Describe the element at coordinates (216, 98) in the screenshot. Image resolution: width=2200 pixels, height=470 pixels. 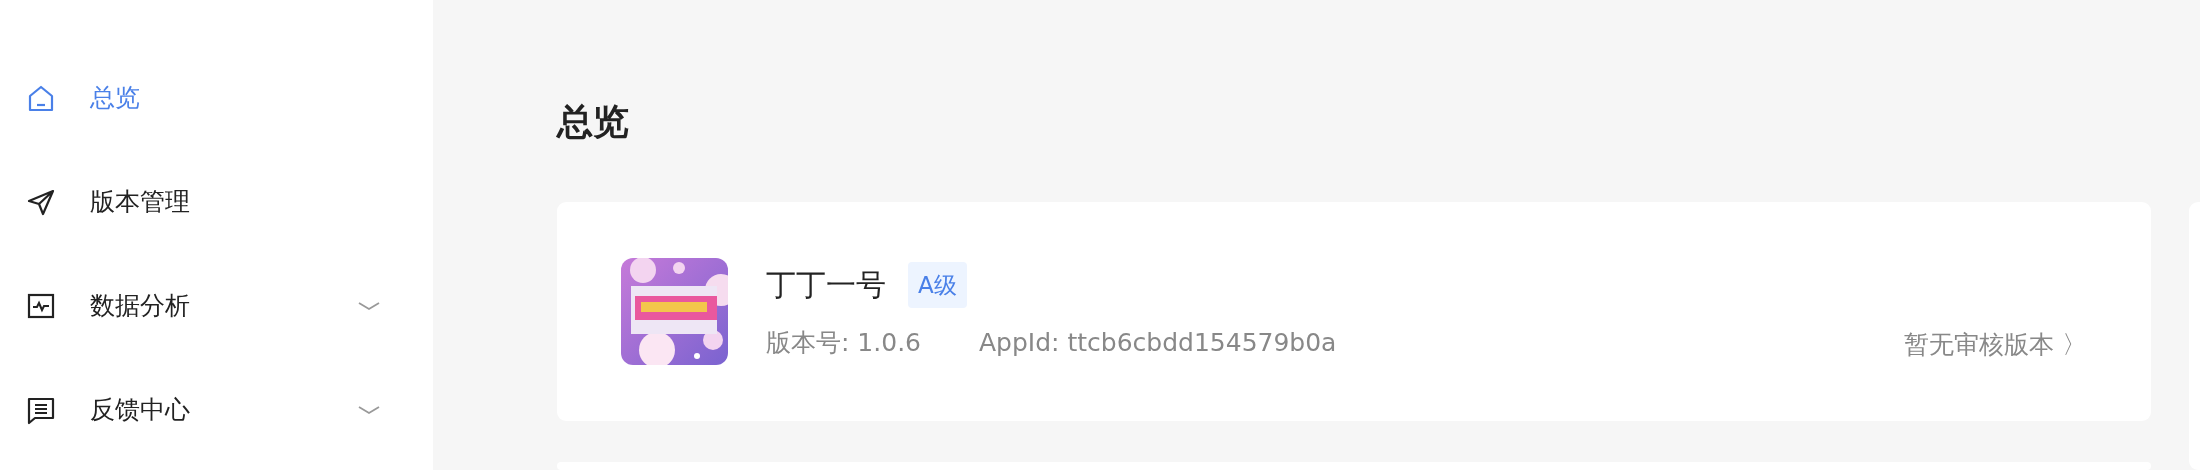
I see `sidebar-item: 总览` at that location.